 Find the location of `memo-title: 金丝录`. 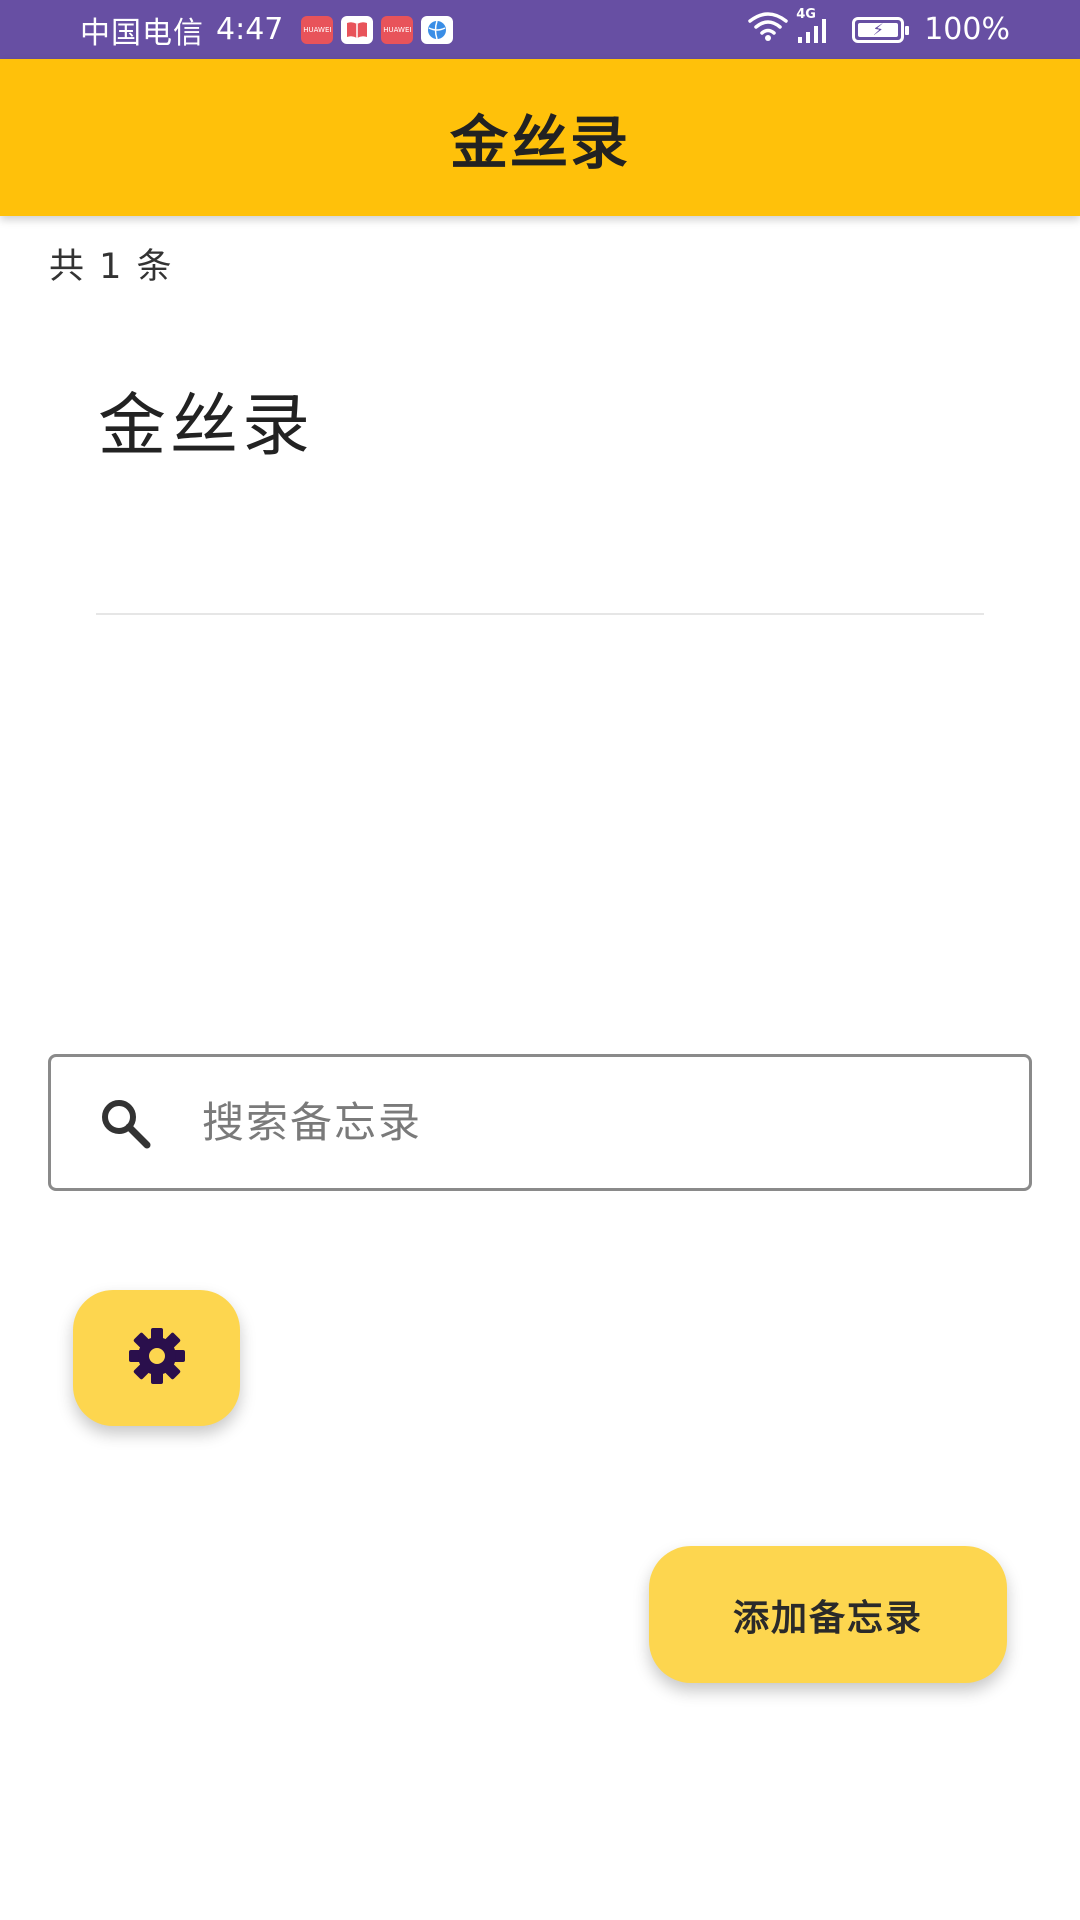

memo-title: 金丝录 is located at coordinates (206, 426).